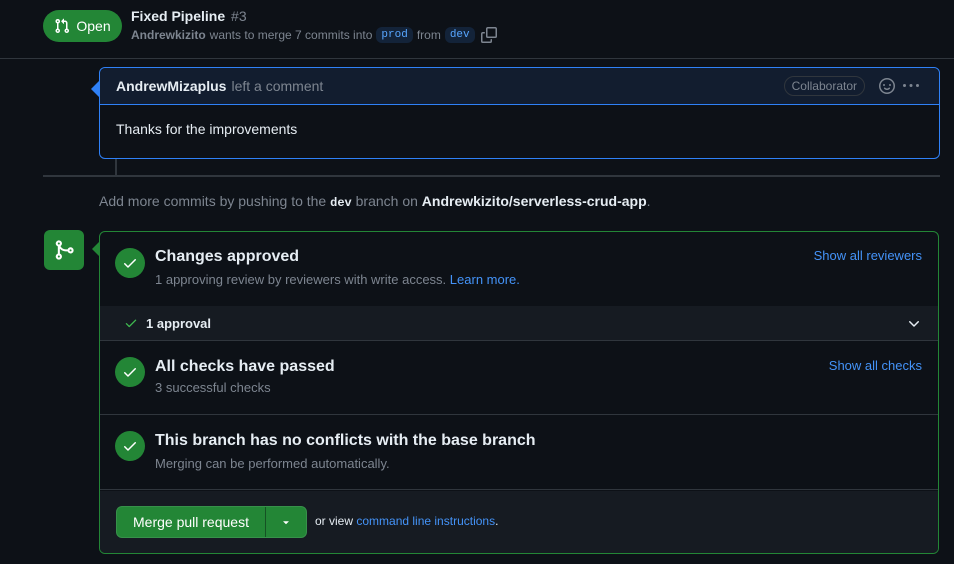 The height and width of the screenshot is (564, 954). What do you see at coordinates (171, 86) in the screenshot?
I see `comment-author: AndrewMizaplus` at bounding box center [171, 86].